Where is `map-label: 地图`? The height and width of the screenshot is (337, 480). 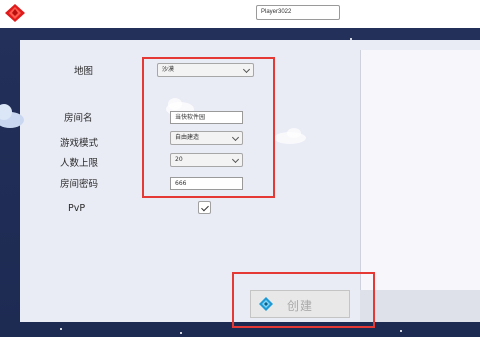 map-label: 地图 is located at coordinates (84, 71).